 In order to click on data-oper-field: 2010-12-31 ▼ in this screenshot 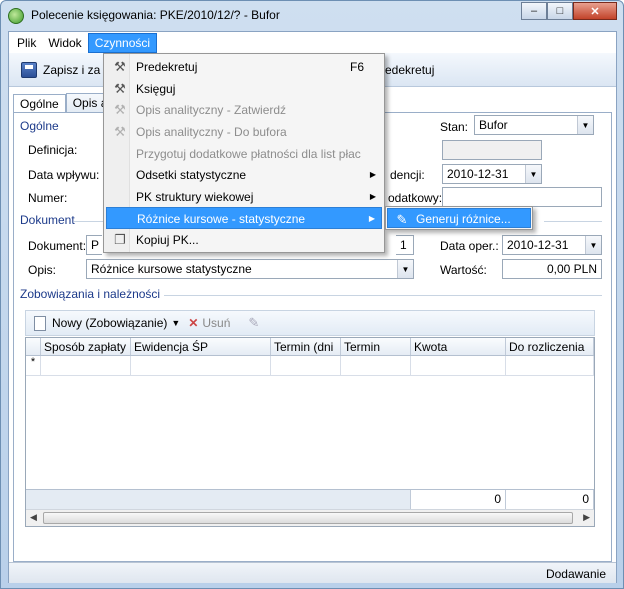, I will do `click(552, 245)`.